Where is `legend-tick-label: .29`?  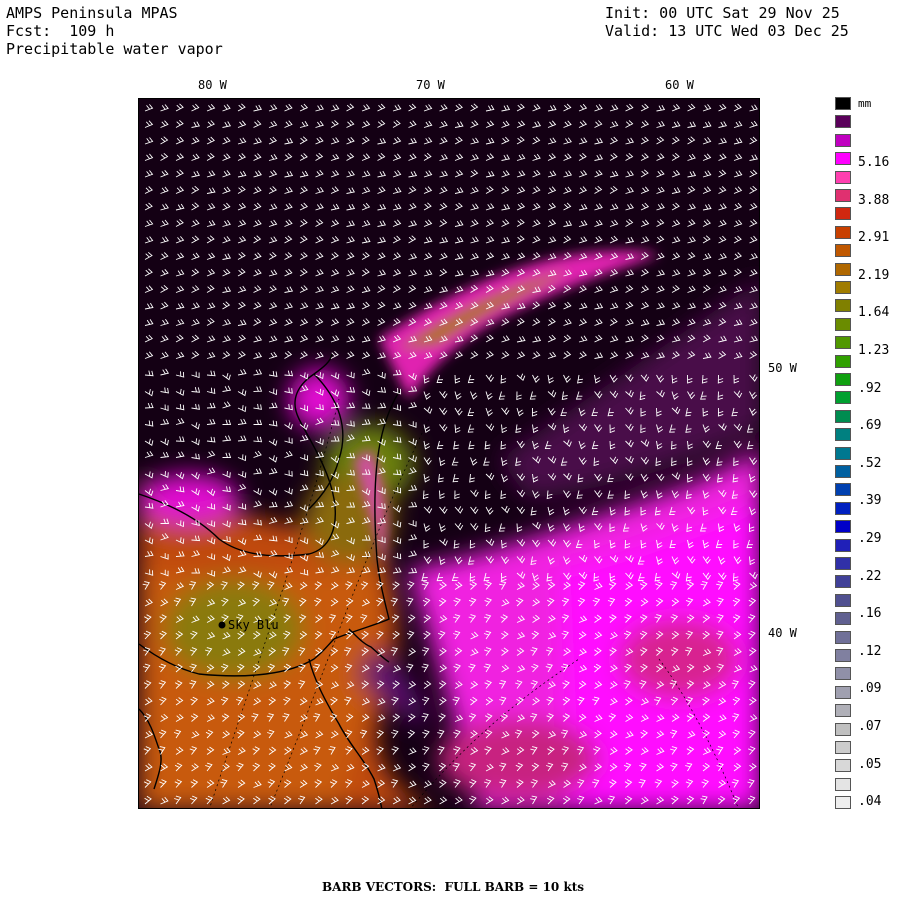 legend-tick-label: .29 is located at coordinates (870, 538).